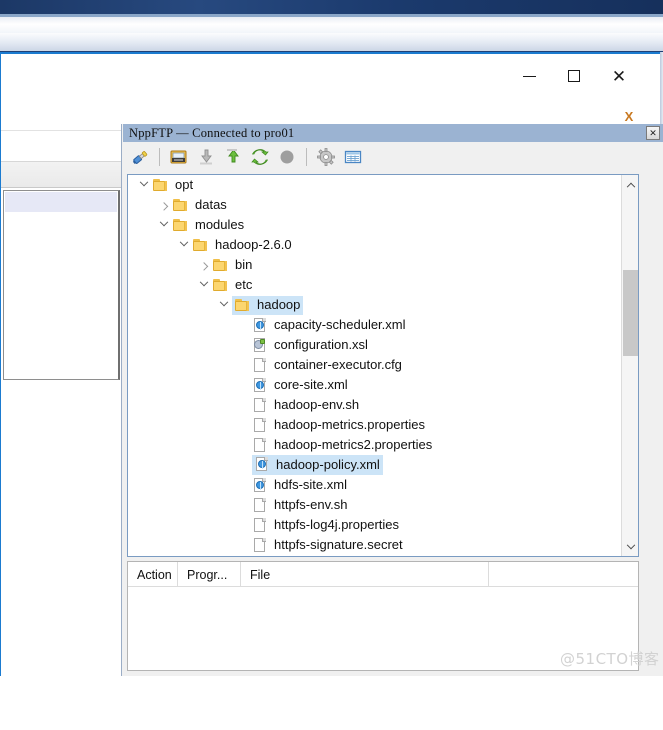  I want to click on abort-icon-svg, so click(287, 157).